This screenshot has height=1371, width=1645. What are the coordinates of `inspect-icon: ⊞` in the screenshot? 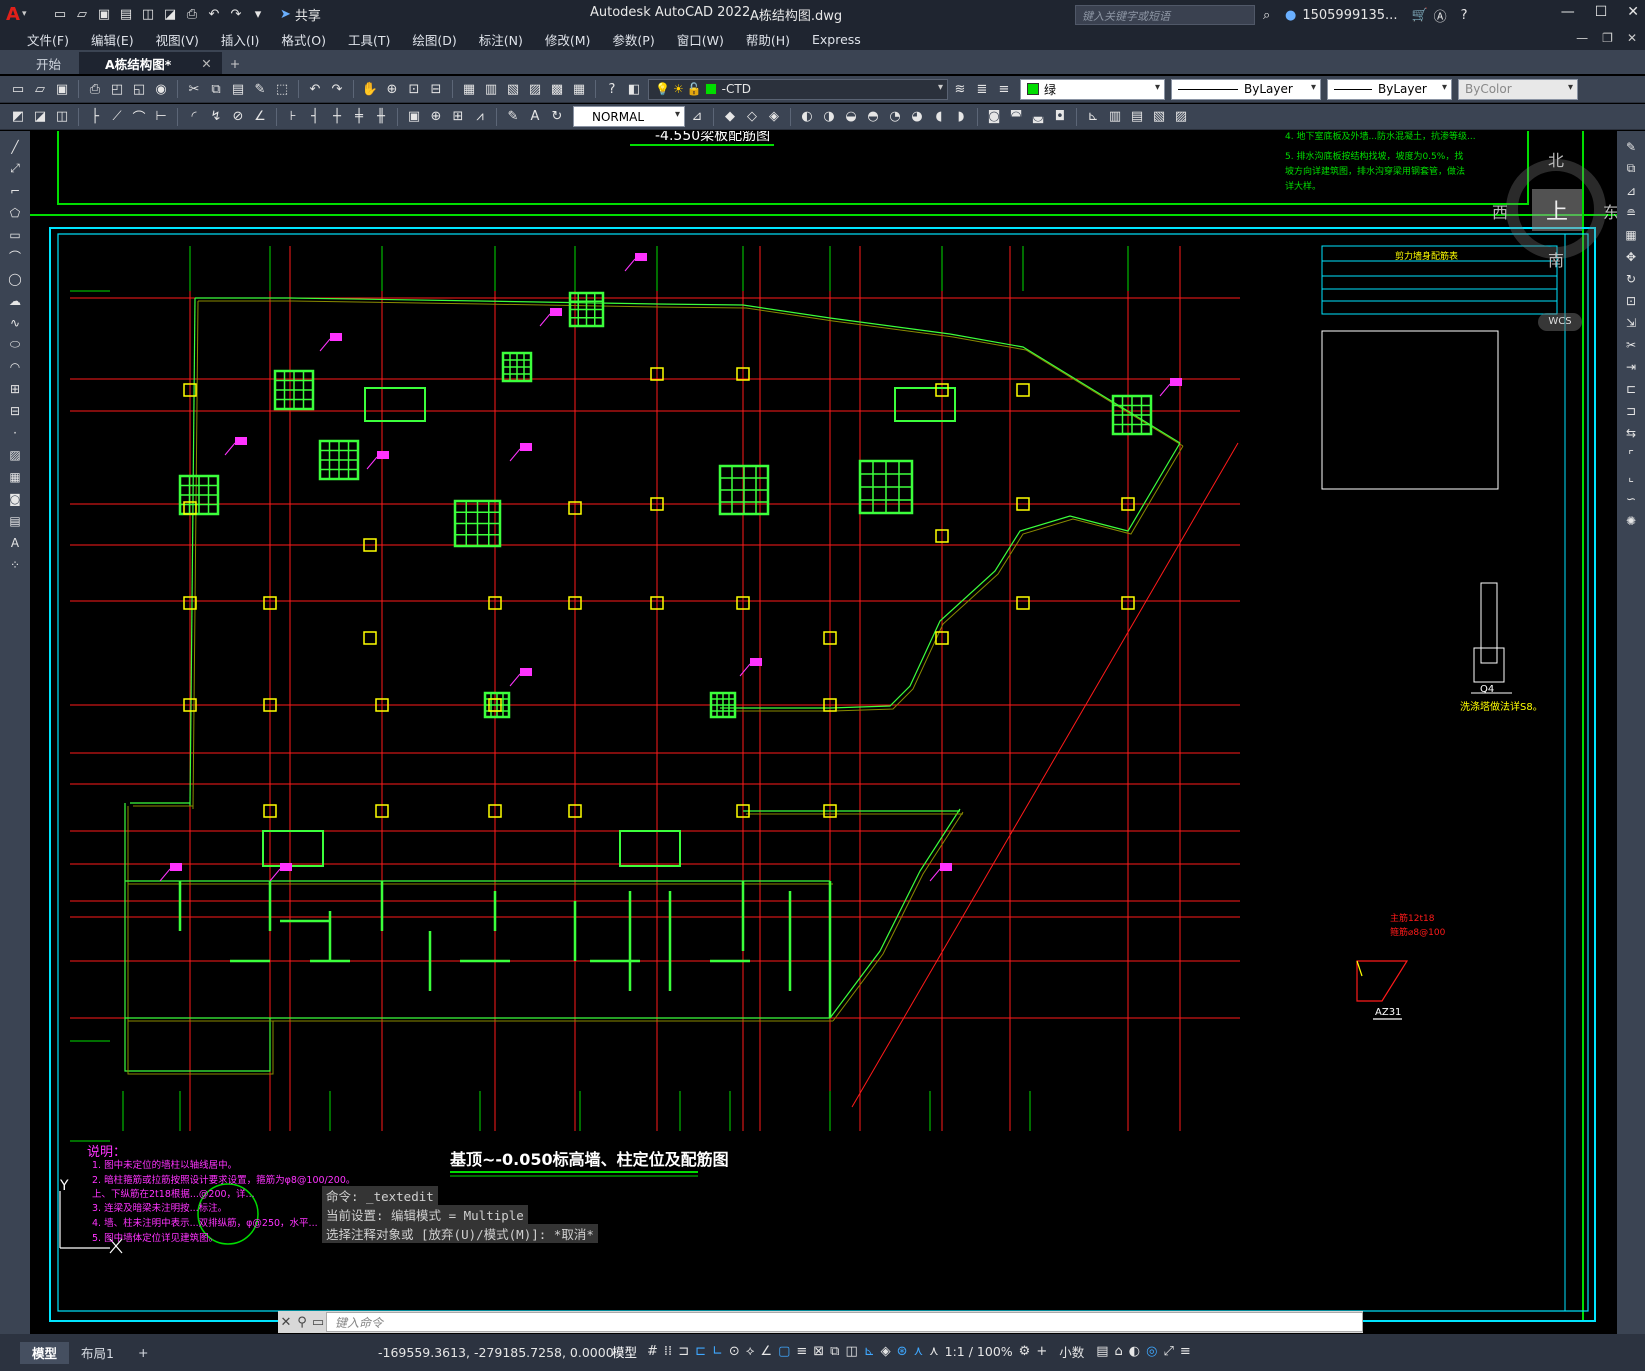 It's located at (458, 117).